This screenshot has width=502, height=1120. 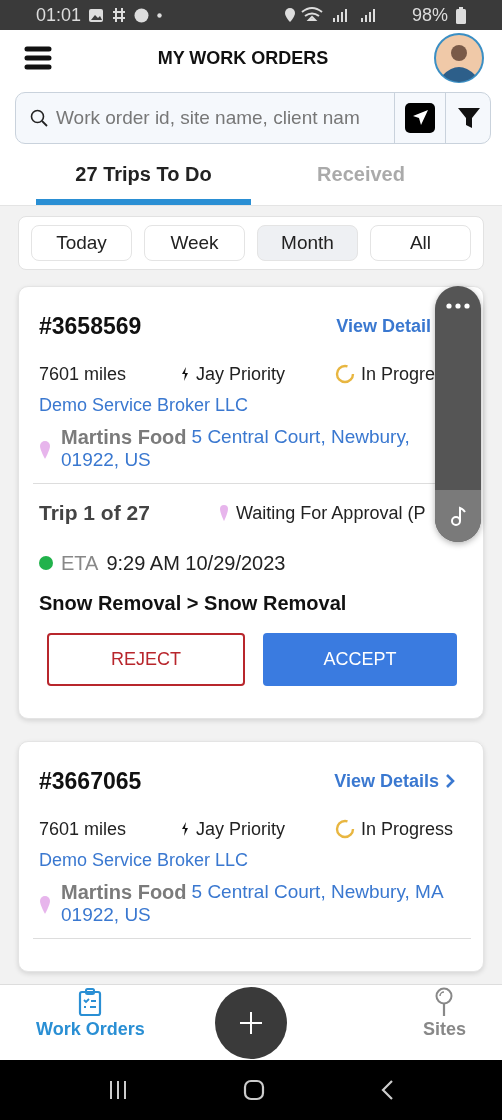 I want to click on search-icon, so click(x=39, y=118).